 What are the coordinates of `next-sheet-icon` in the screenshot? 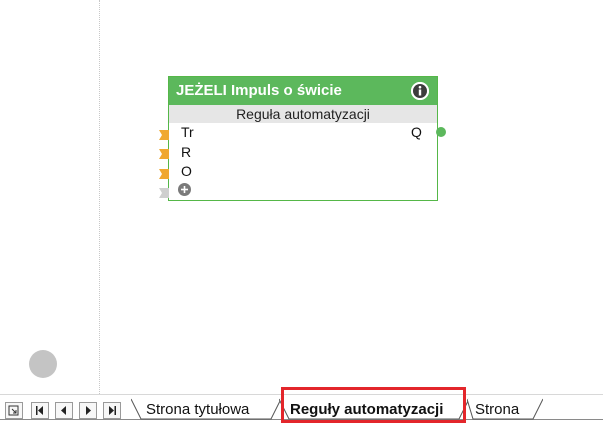 It's located at (88, 410).